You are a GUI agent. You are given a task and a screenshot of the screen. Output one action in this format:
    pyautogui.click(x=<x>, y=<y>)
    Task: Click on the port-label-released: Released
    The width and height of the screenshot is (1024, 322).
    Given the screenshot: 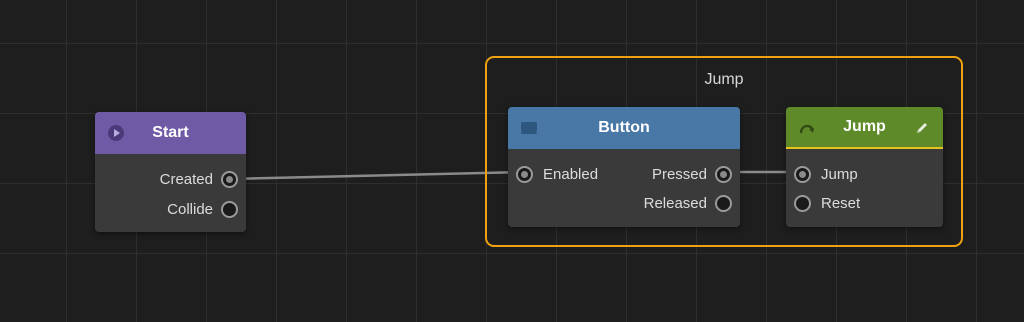 What is the action you would take?
    pyautogui.click(x=675, y=203)
    